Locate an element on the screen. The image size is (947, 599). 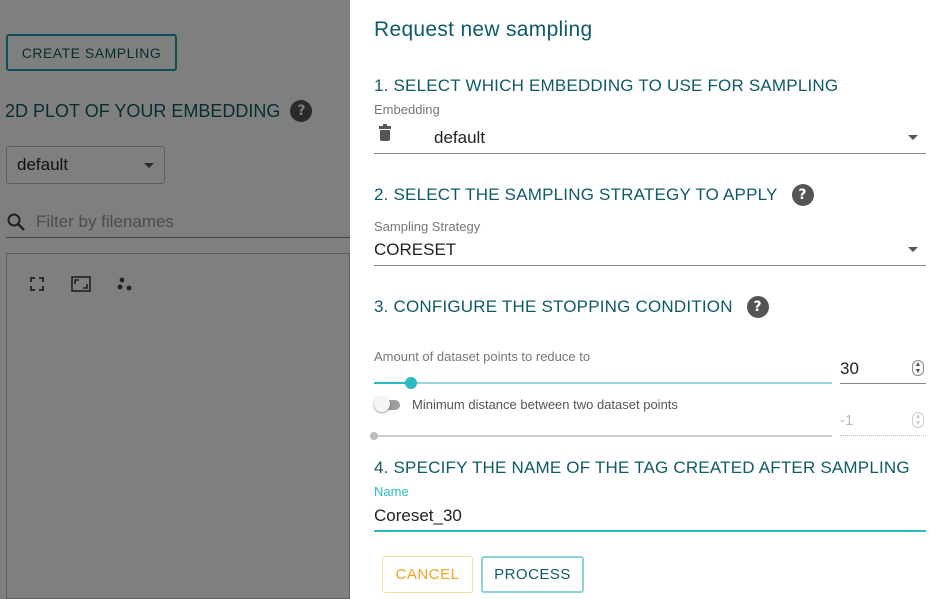
amount-input: 30 ▲ ▼ is located at coordinates (883, 369).